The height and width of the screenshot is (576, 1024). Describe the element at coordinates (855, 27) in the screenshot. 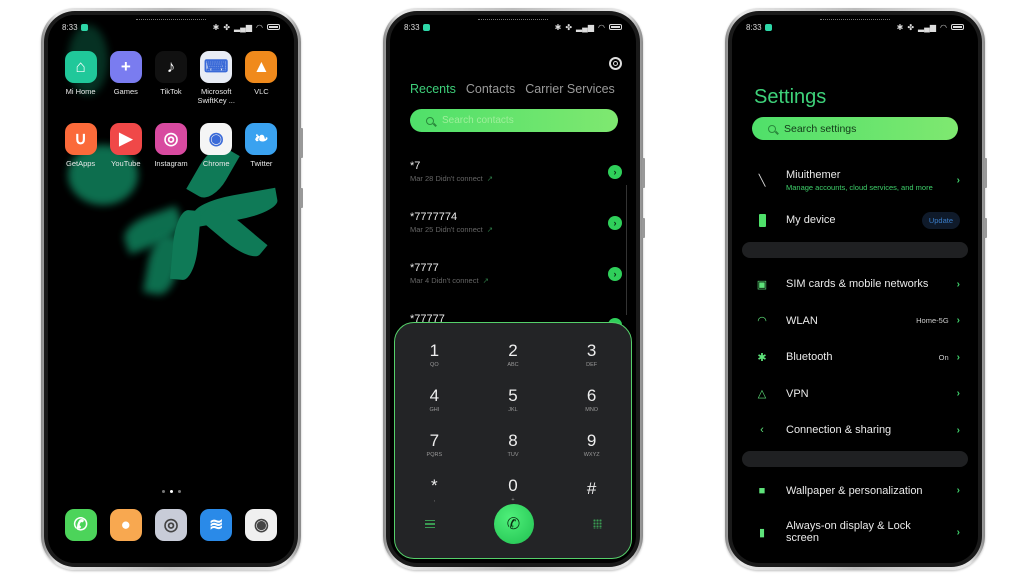

I see `status-bar: 8:33 ✱ ✤ ▂▄▆ ◠` at that location.